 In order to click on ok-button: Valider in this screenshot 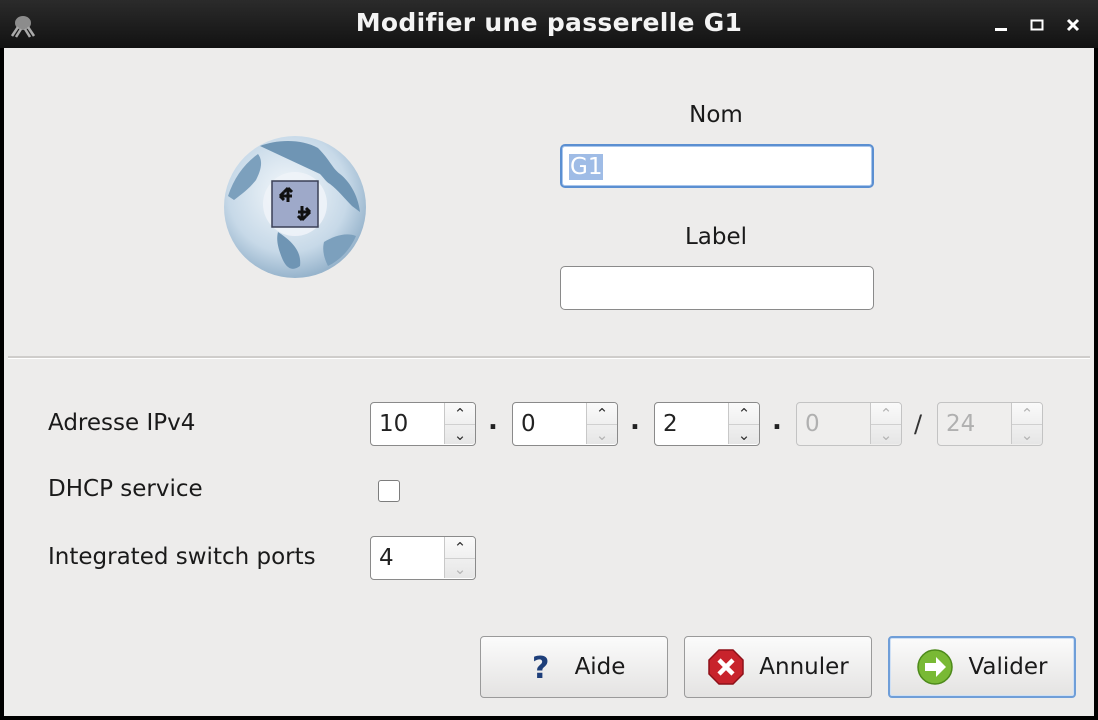, I will do `click(982, 667)`.